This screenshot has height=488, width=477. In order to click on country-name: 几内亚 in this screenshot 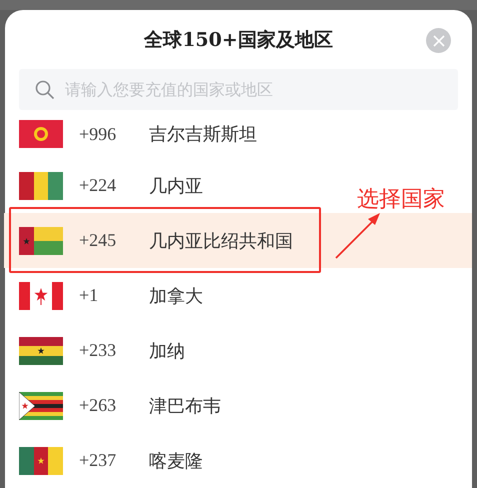, I will do `click(176, 186)`.